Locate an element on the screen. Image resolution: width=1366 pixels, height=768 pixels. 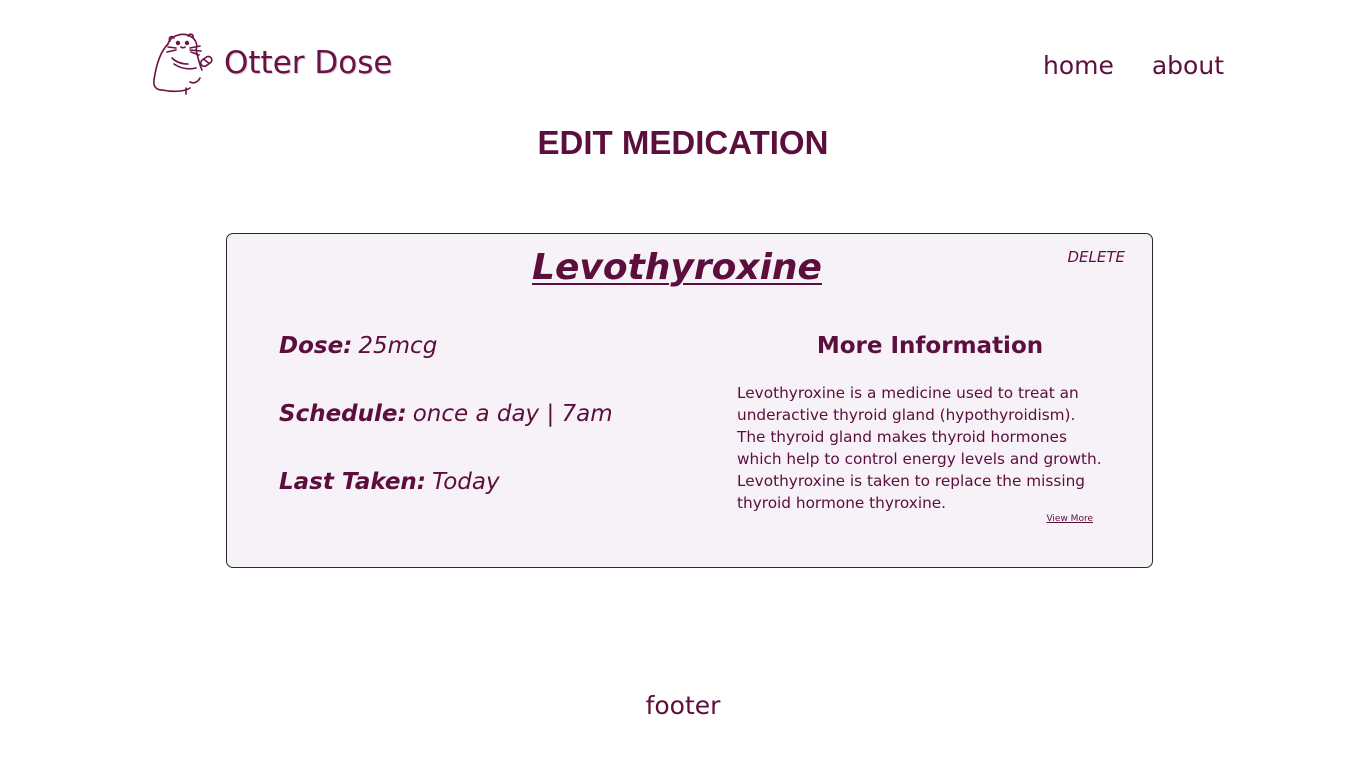
view-more-link: View More is located at coordinates (921, 519).